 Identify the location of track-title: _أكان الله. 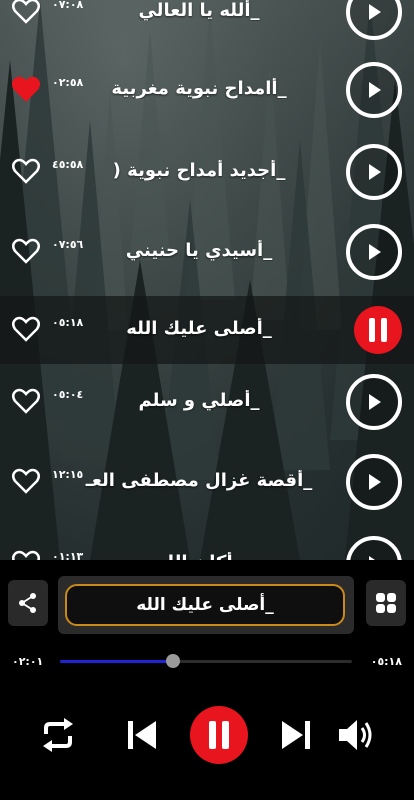
(199, 556).